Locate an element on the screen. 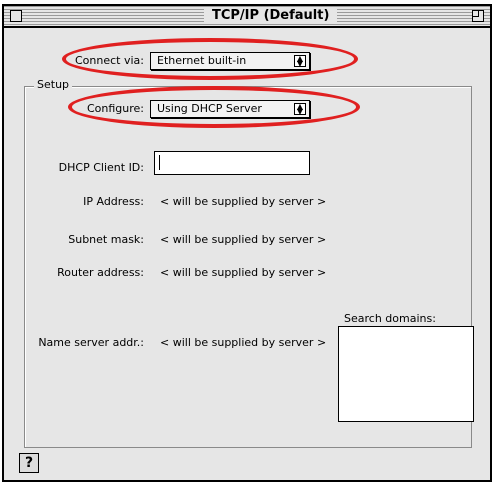 Image resolution: width=497 pixels, height=488 pixels. annotation-ellipse-configure is located at coordinates (214, 107).